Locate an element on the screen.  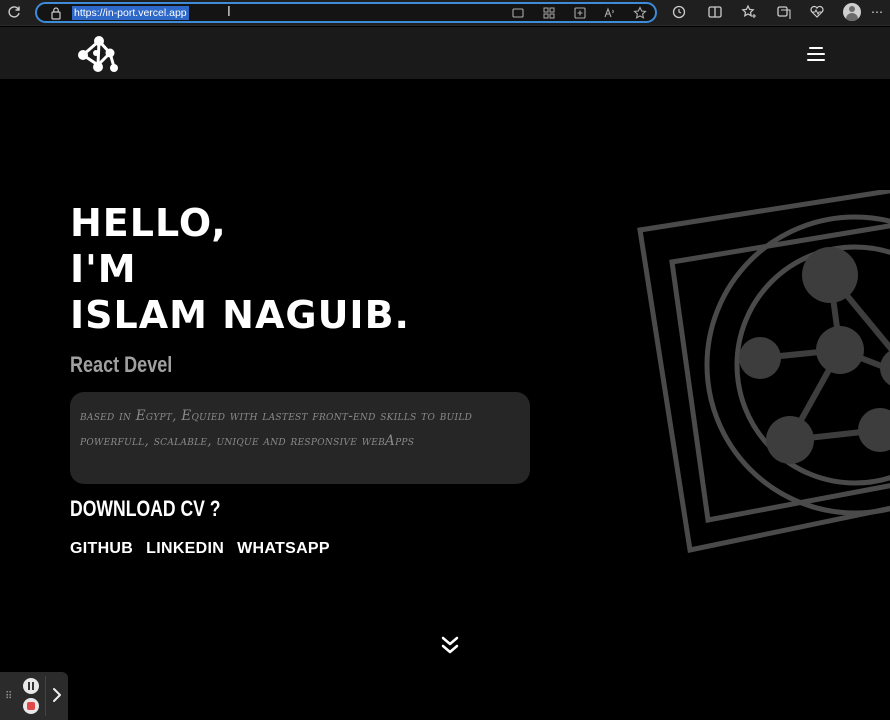
profile-avatar is located at coordinates (852, 12).